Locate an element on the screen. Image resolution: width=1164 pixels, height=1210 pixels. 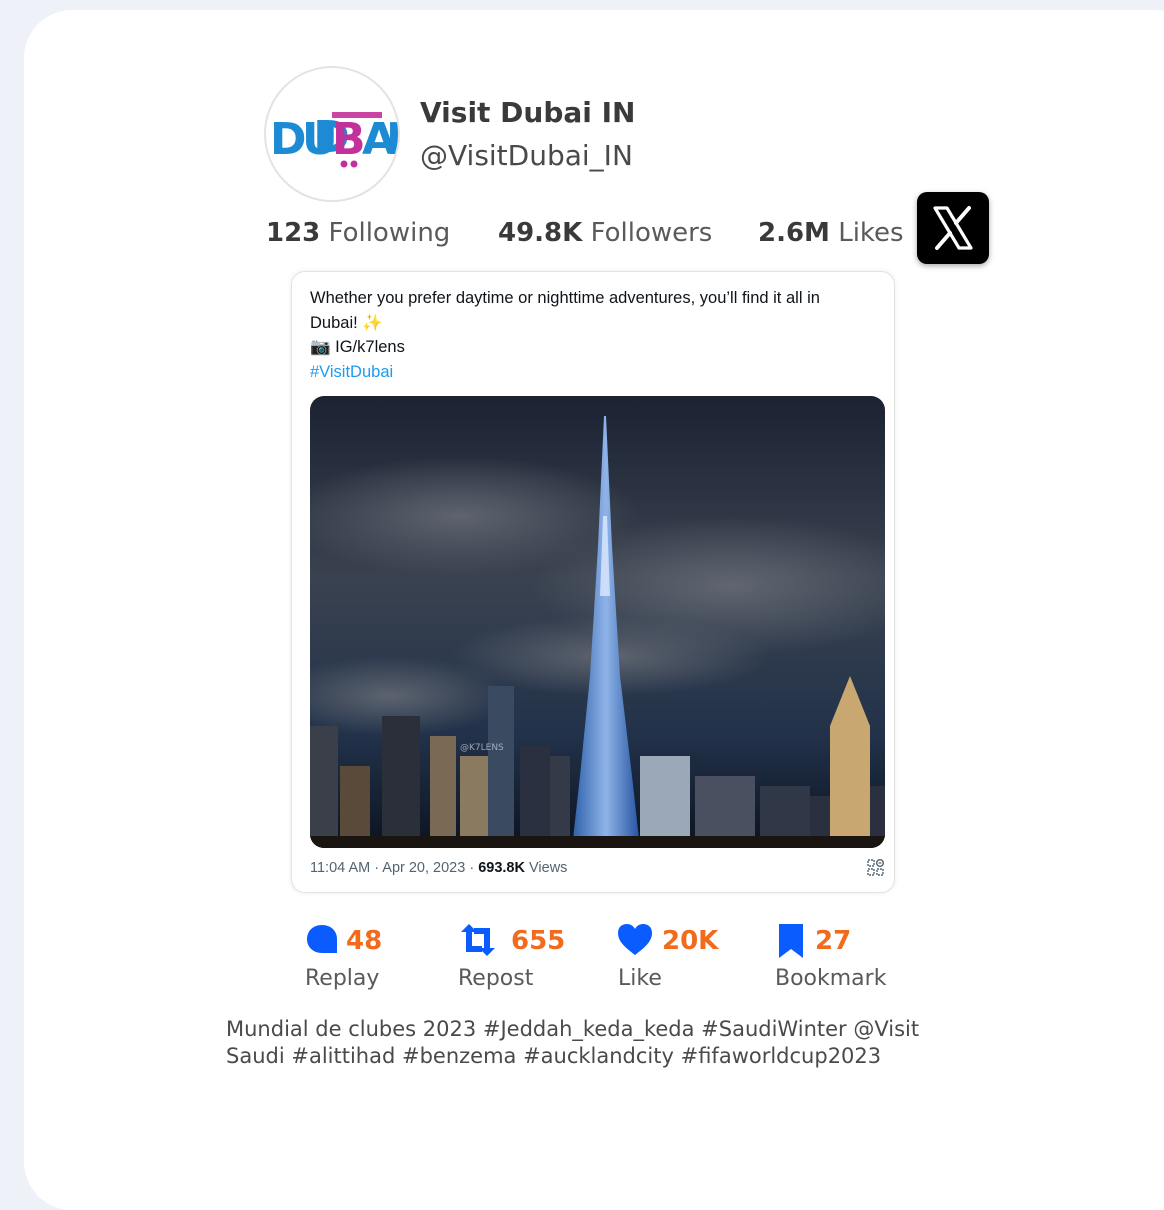
heart-icon is located at coordinates (635, 942).